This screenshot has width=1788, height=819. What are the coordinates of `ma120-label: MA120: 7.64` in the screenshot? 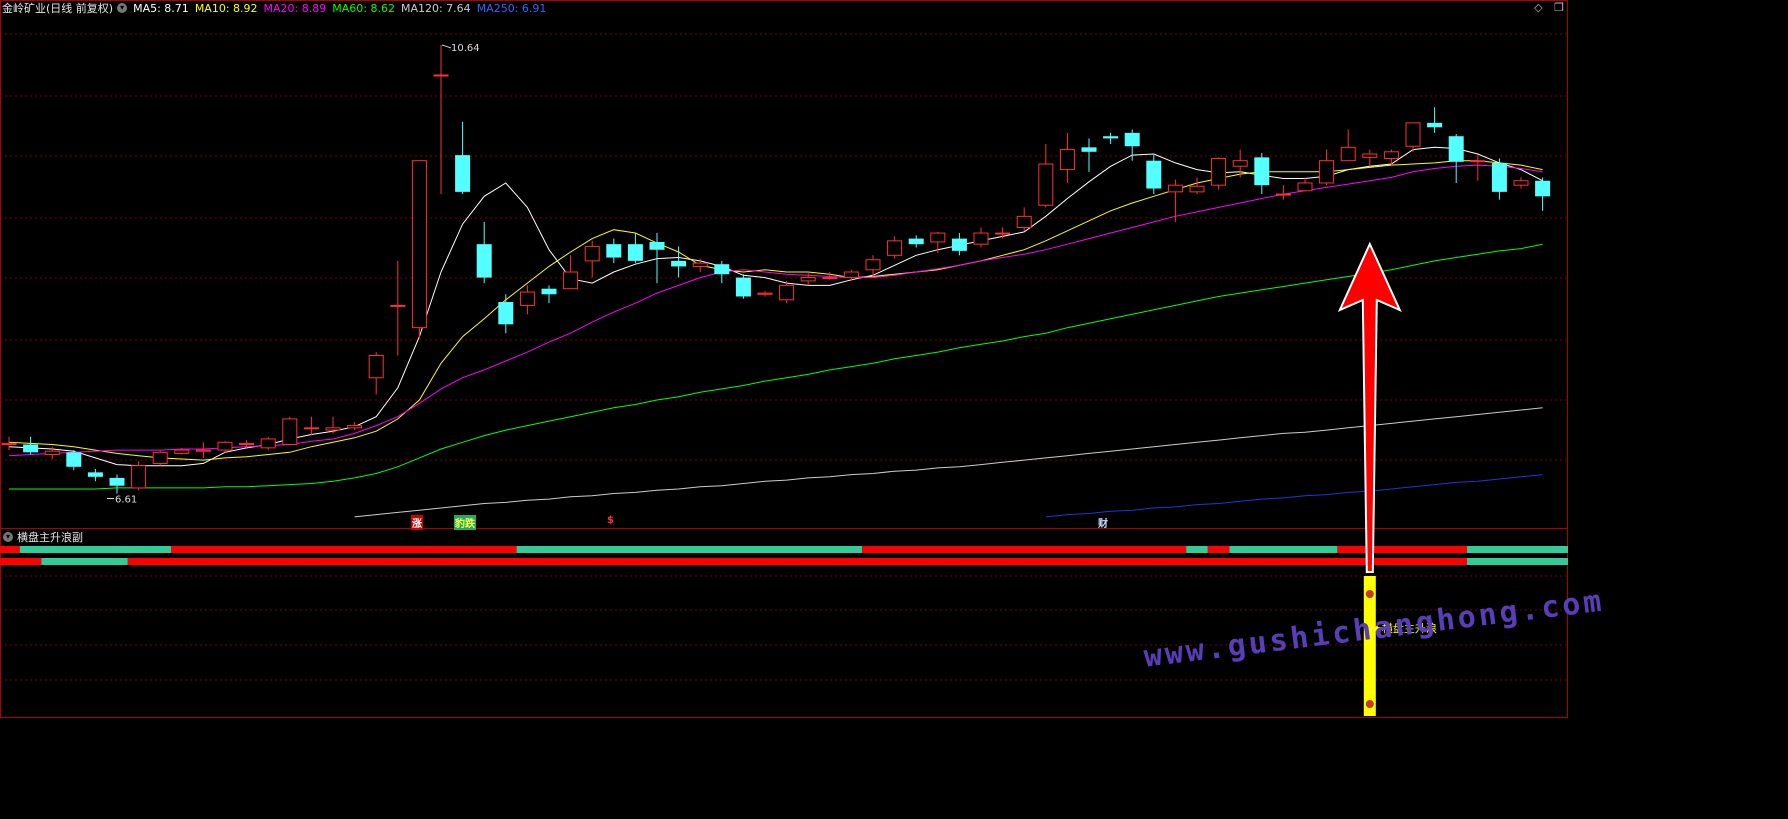 It's located at (435, 8).